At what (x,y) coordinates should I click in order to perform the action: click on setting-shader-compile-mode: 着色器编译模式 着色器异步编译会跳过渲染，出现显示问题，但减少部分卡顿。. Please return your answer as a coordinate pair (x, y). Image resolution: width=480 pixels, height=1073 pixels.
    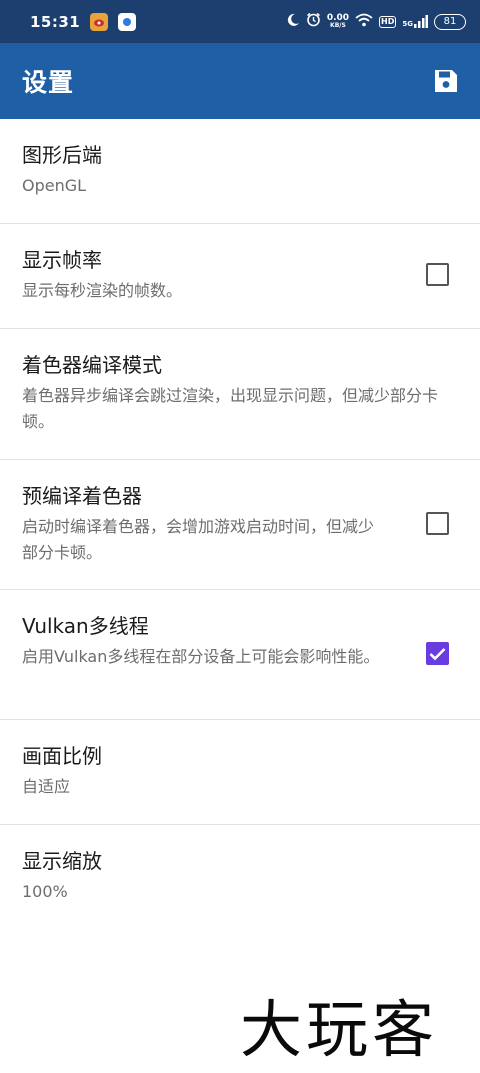
    Looking at the image, I should click on (240, 394).